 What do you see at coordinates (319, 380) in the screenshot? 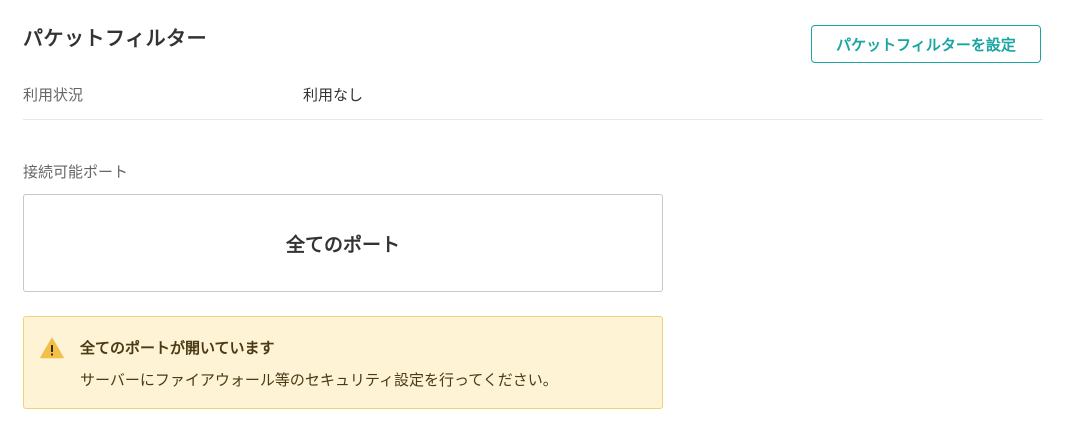
I see `warning-message: サーバーにファイアウォール等のセキュリティ設定を行ってください。` at bounding box center [319, 380].